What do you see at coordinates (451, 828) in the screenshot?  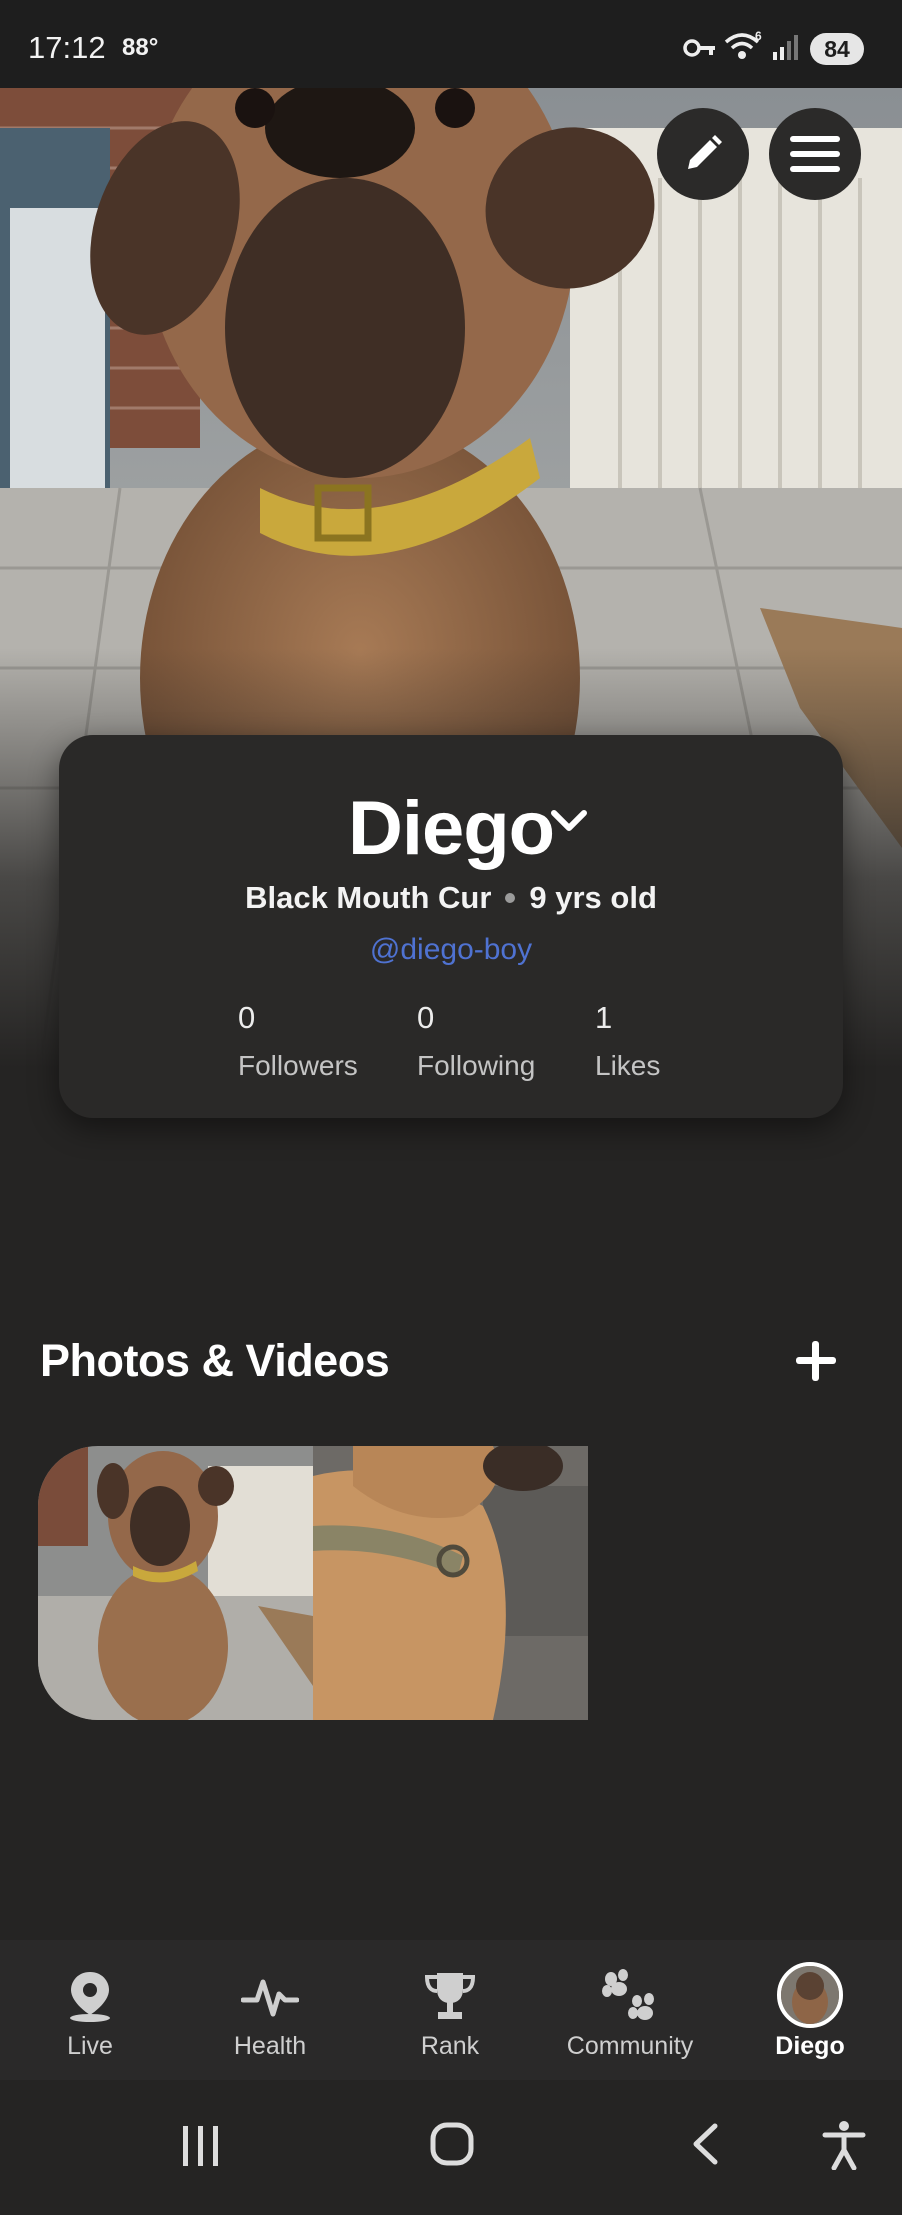 I see `pet-name: Diego` at bounding box center [451, 828].